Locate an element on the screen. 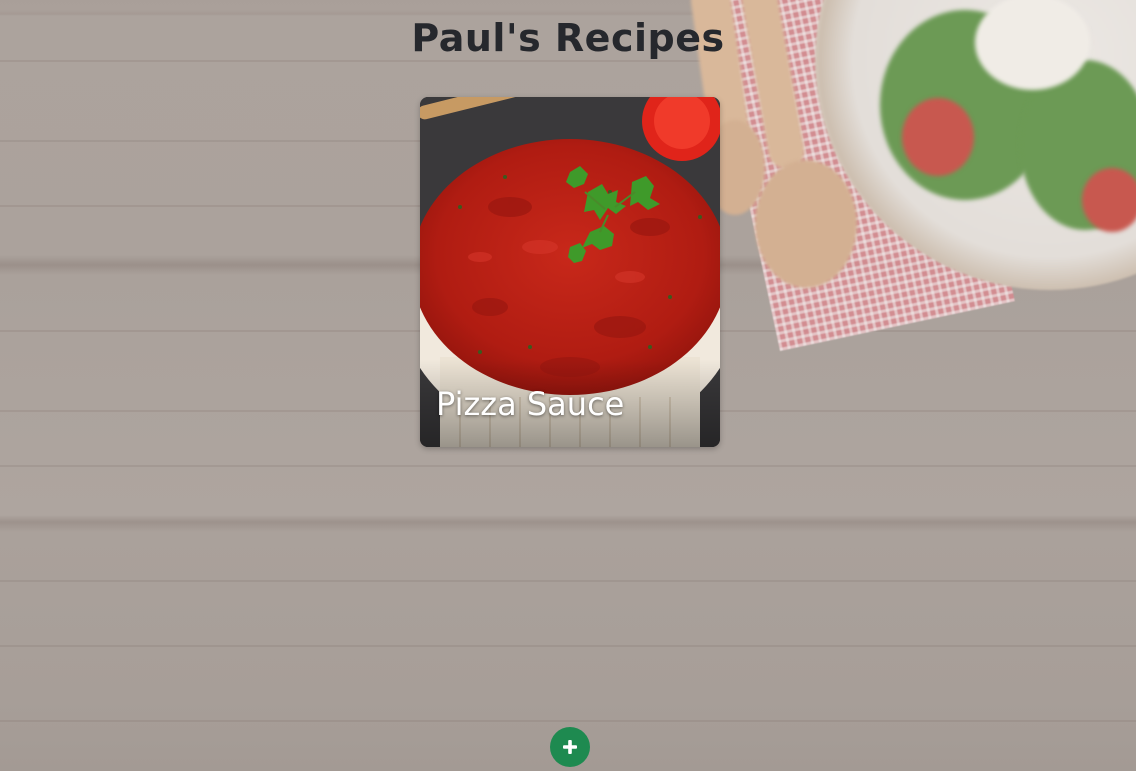 The height and width of the screenshot is (771, 1136). plus-icon is located at coordinates (570, 747).